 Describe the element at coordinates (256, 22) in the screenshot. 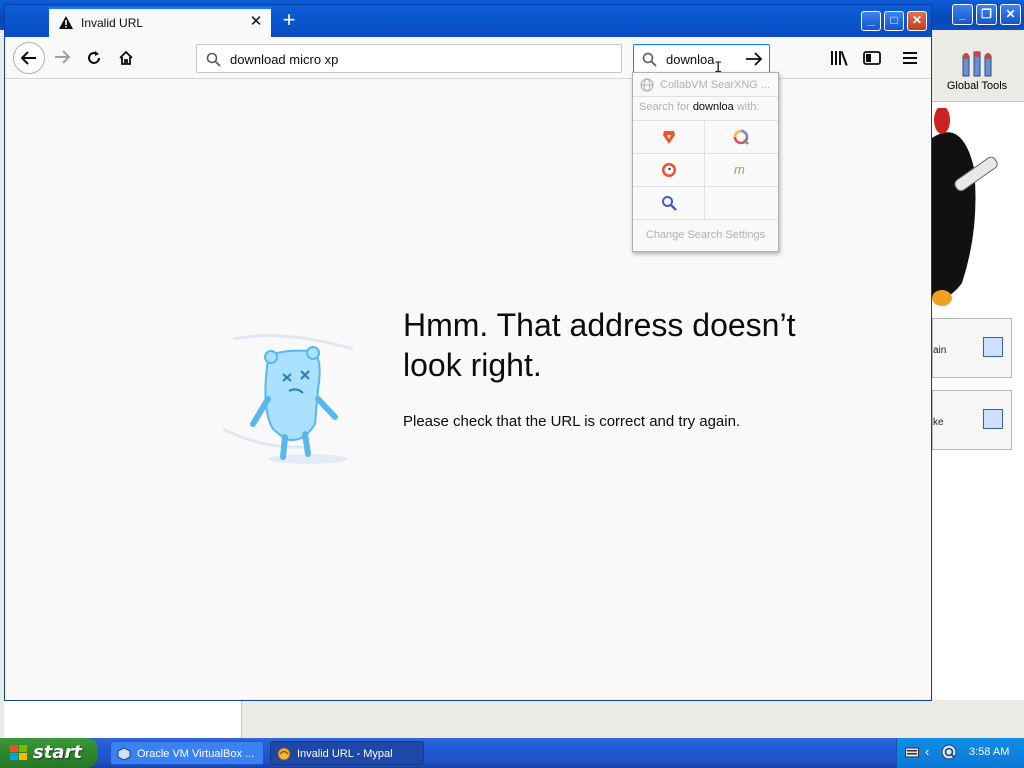

I see `tab-close-button: ✕` at that location.